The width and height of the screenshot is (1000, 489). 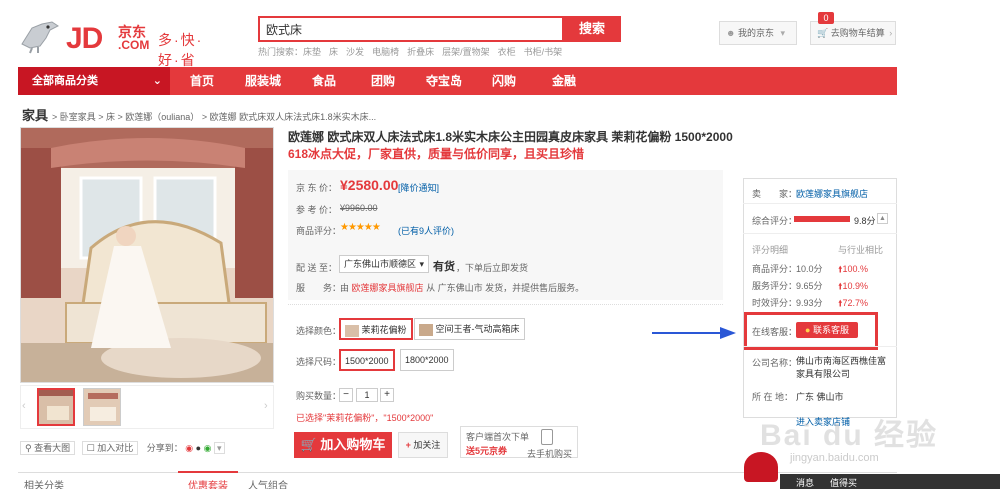 I want to click on magnifier-icon: ⚲, so click(x=28, y=448).